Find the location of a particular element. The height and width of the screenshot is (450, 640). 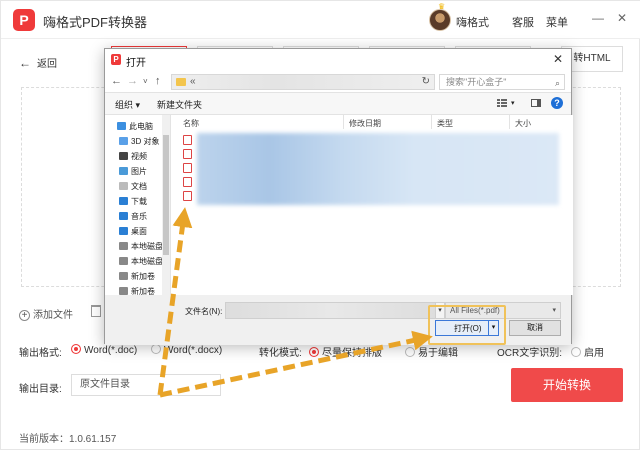

up-arrow-icon: ↑ is located at coordinates (158, 81).